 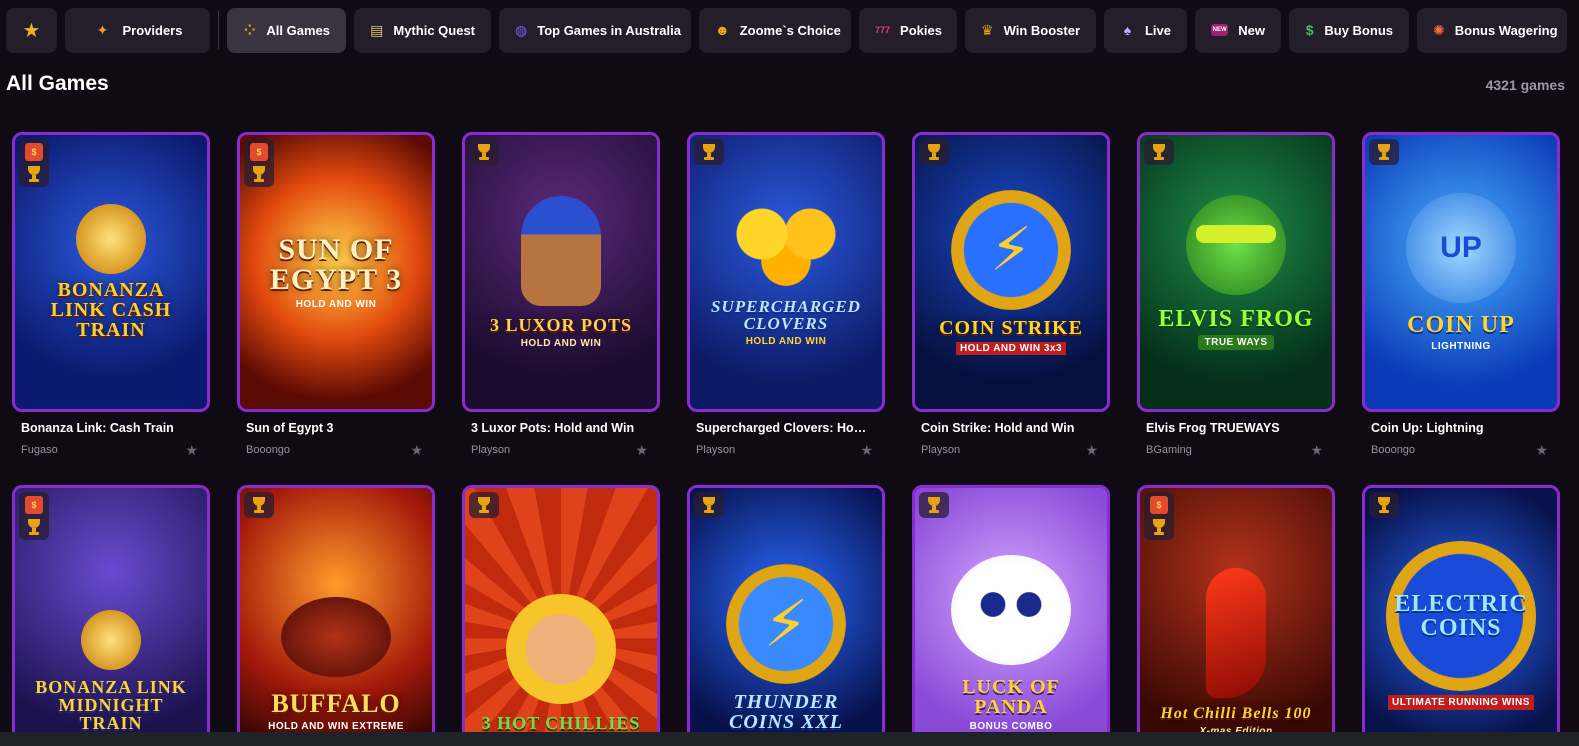 What do you see at coordinates (561, 324) in the screenshot?
I see `game-logo: 3 LUXOR POTS` at bounding box center [561, 324].